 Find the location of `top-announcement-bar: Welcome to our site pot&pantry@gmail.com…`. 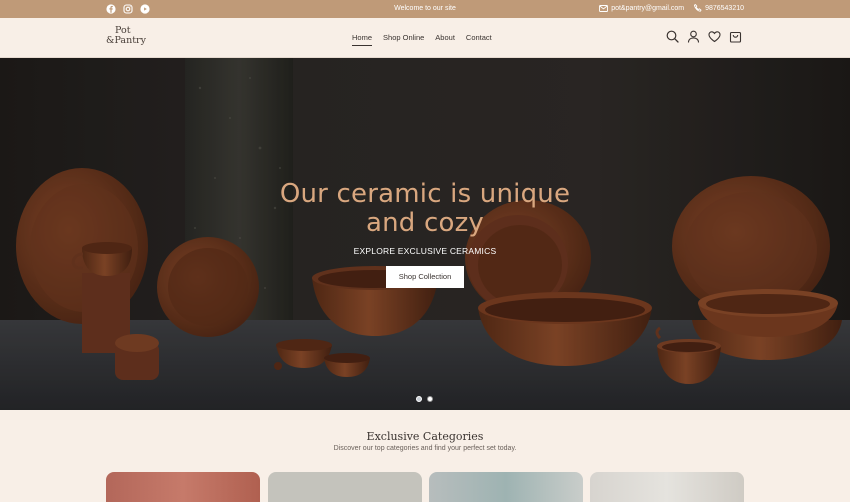

top-announcement-bar: Welcome to our site pot&pantry@gmail.com… is located at coordinates (425, 9).